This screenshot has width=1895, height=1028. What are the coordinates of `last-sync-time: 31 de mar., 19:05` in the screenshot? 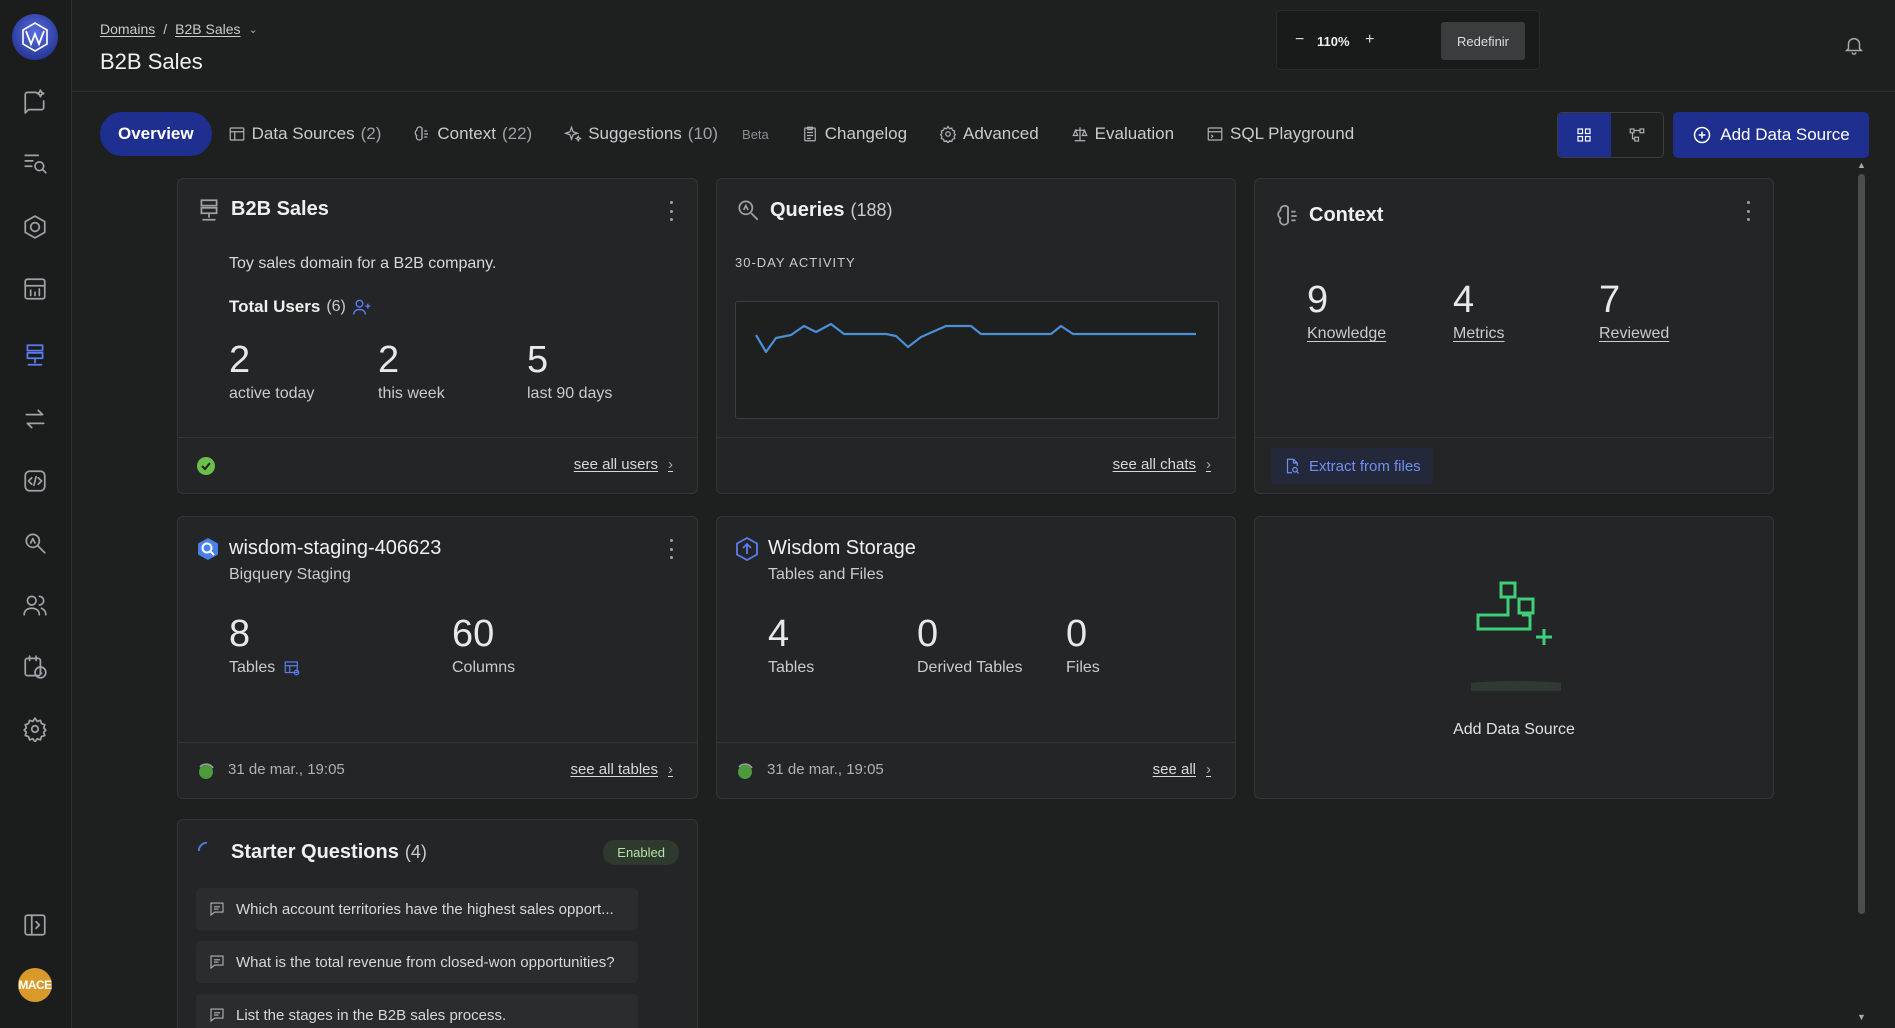 It's located at (286, 769).